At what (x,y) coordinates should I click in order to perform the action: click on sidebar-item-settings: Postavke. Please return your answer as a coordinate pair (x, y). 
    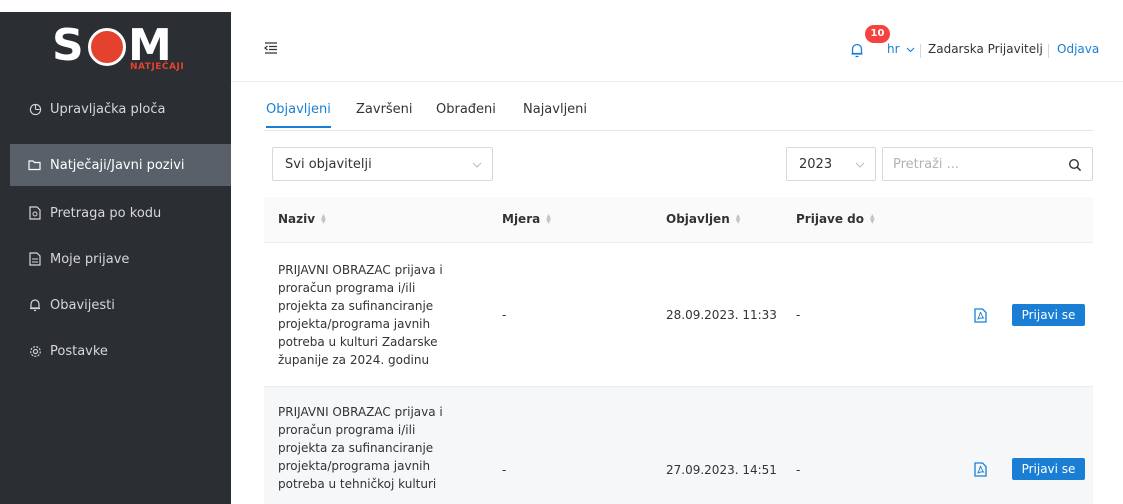
    Looking at the image, I should click on (115, 351).